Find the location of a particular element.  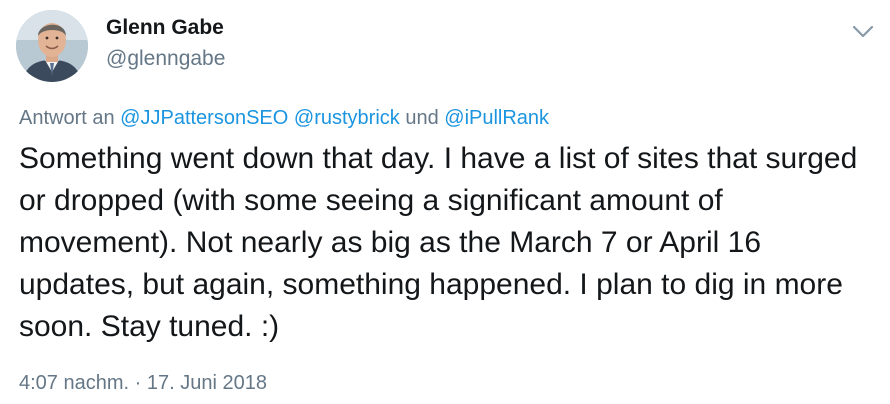

avatar is located at coordinates (52, 46).